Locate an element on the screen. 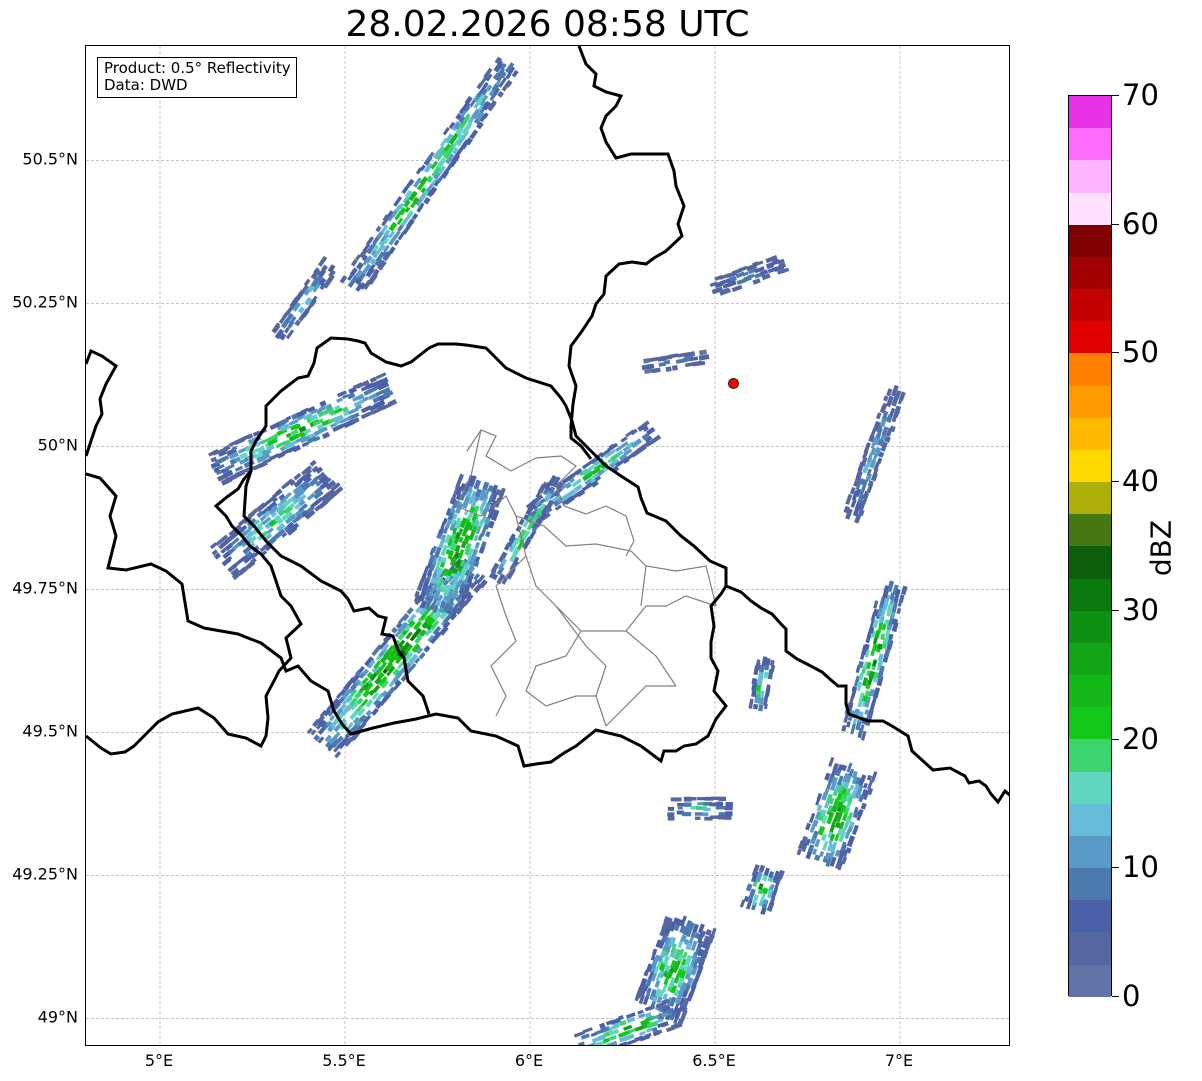 The height and width of the screenshot is (1081, 1202). y-tick-label: 49.25°N is located at coordinates (45, 874).